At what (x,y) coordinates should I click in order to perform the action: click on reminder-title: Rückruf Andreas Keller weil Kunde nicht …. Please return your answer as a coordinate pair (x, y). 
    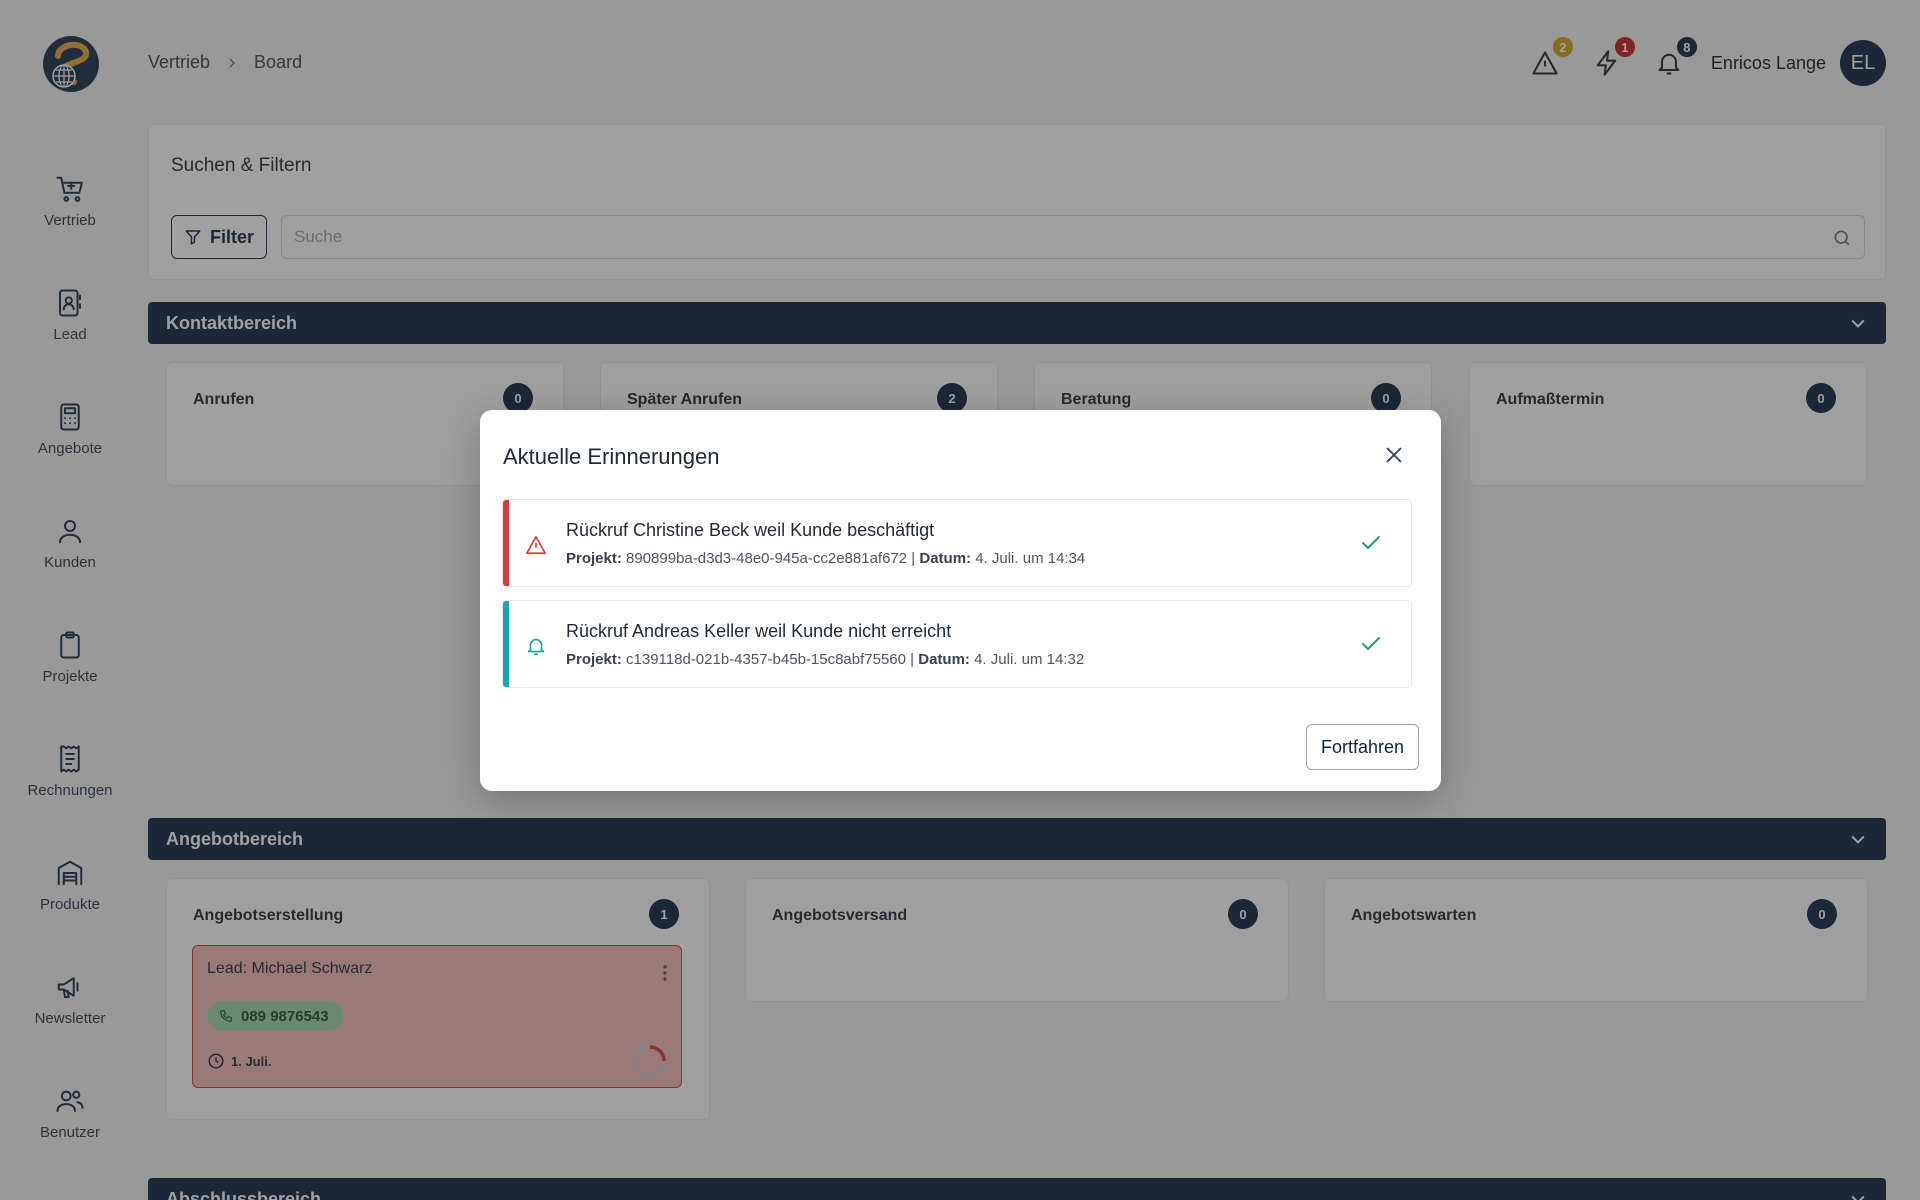
    Looking at the image, I should click on (759, 631).